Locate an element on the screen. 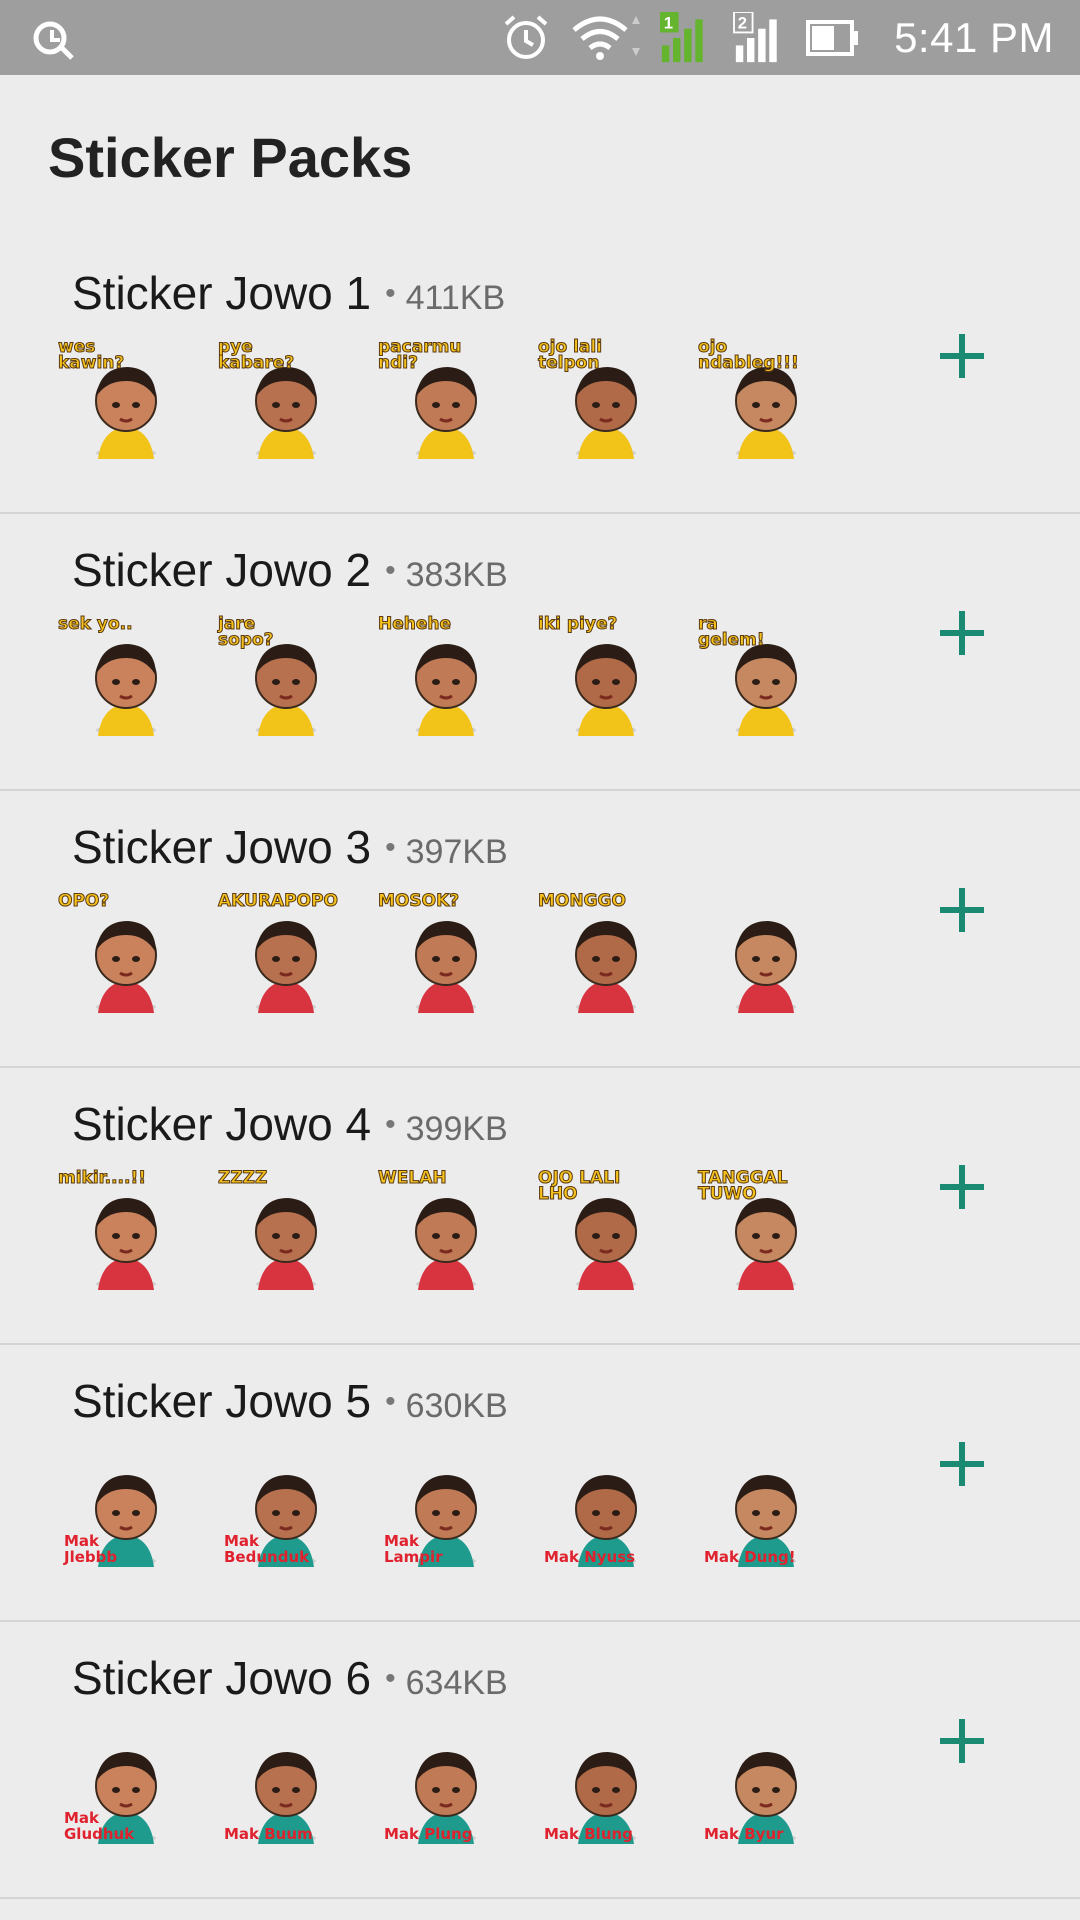  status-bar: 1 2 5:41 PM is located at coordinates (540, 37).